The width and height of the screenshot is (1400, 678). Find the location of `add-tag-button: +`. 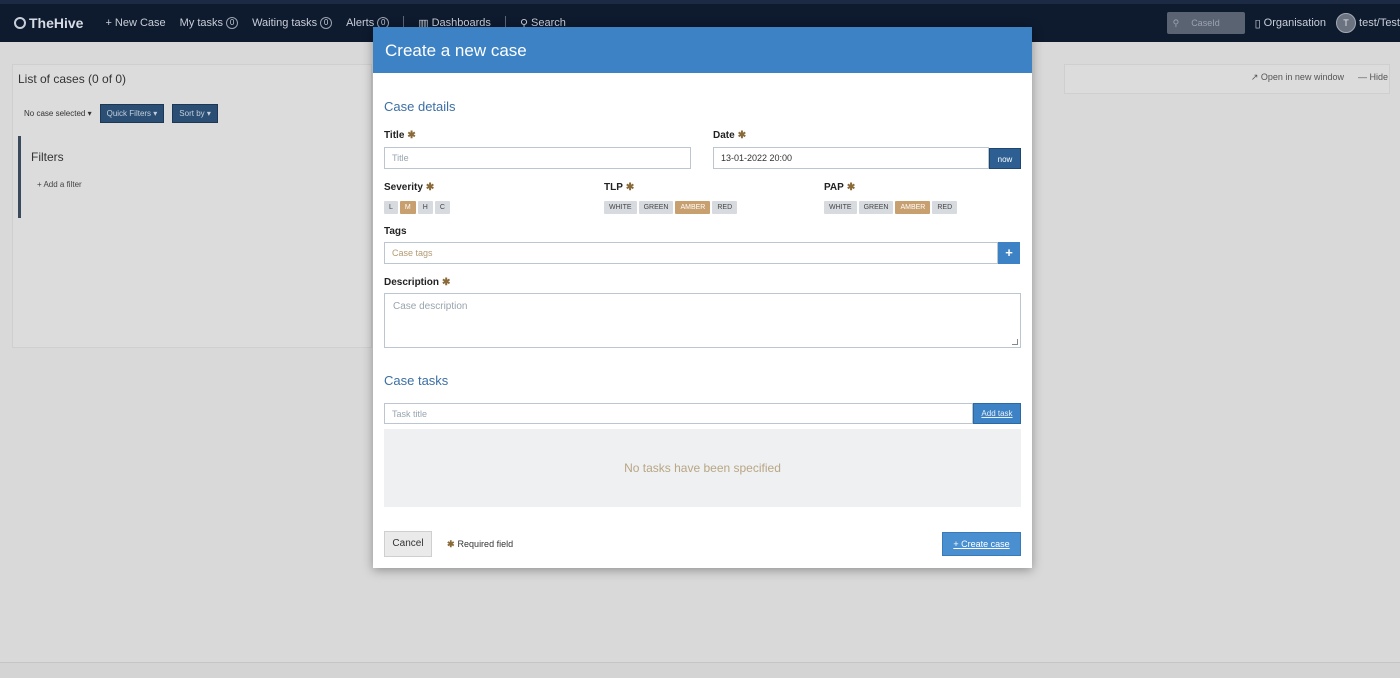

add-tag-button: + is located at coordinates (1009, 253).